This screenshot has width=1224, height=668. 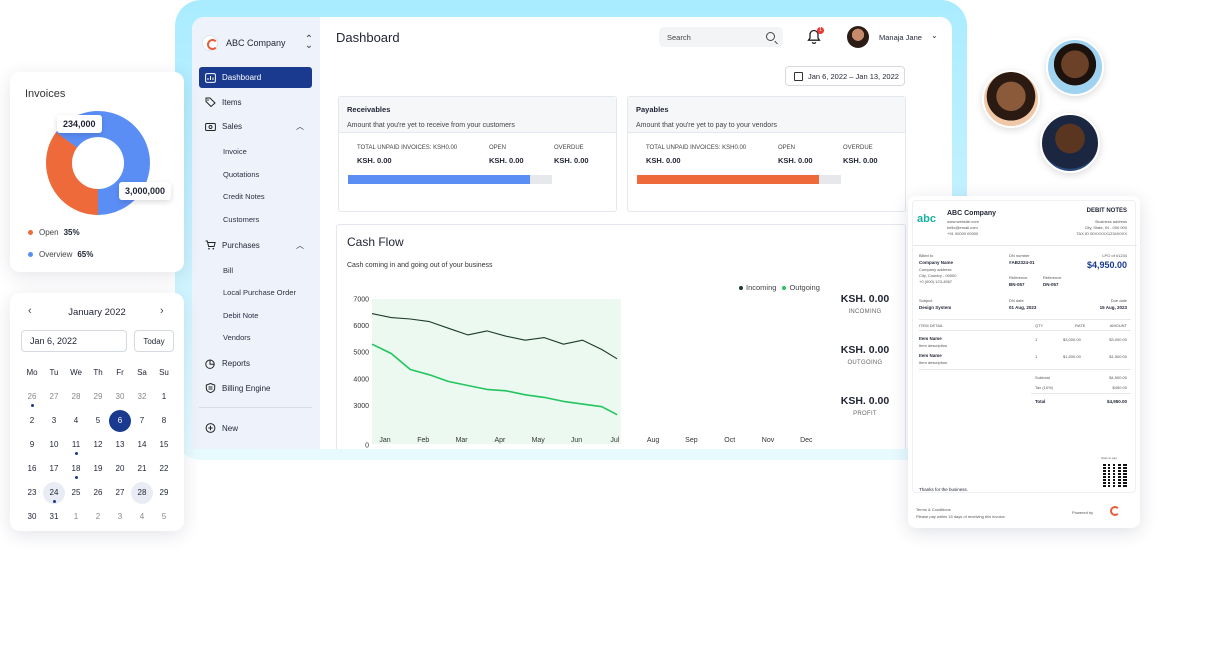 What do you see at coordinates (255, 102) in the screenshot?
I see `sidebar-item-items: Items` at bounding box center [255, 102].